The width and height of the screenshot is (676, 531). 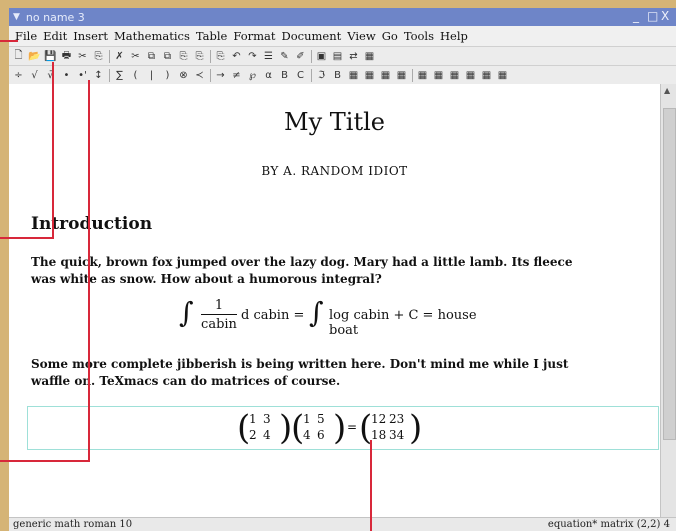 I want to click on toolbar2-button-3-icon: •, so click(x=66, y=75).